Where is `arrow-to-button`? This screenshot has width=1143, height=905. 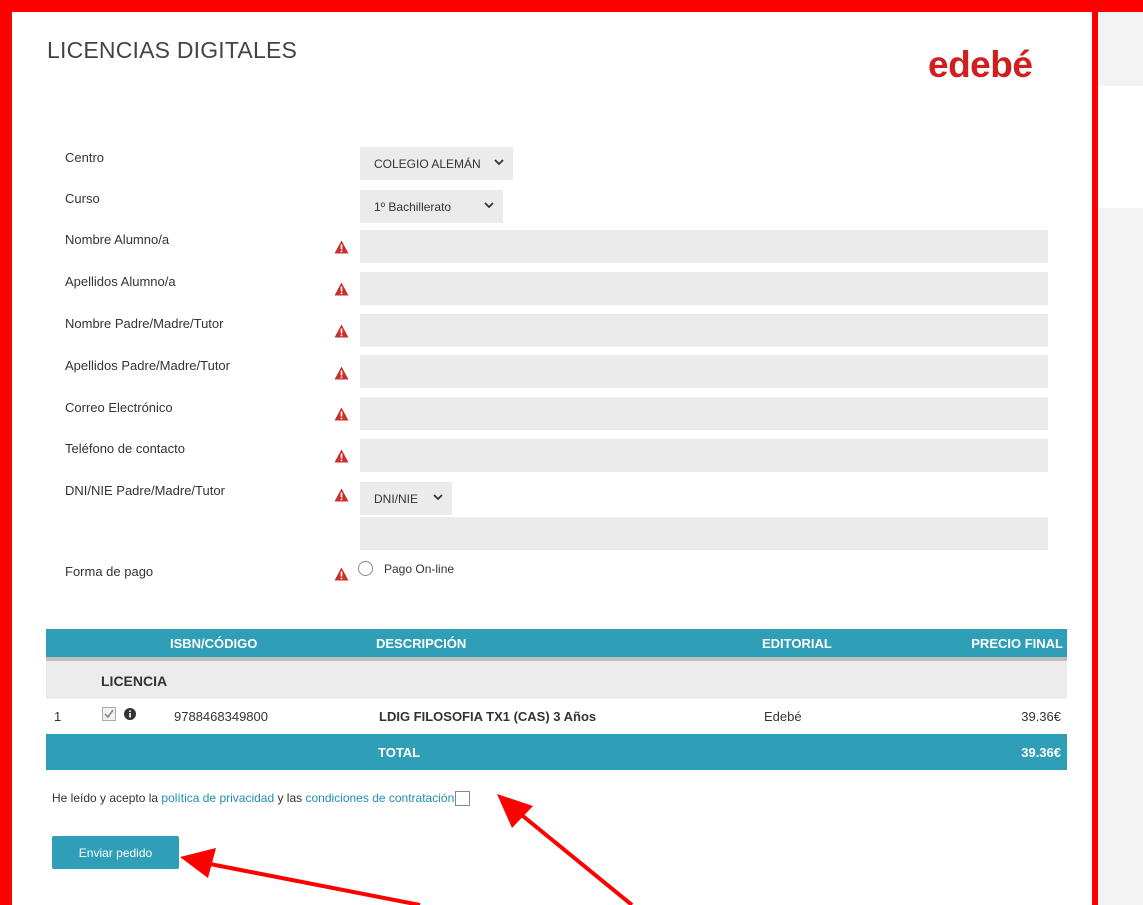
arrow-to-button is located at coordinates (300, 876).